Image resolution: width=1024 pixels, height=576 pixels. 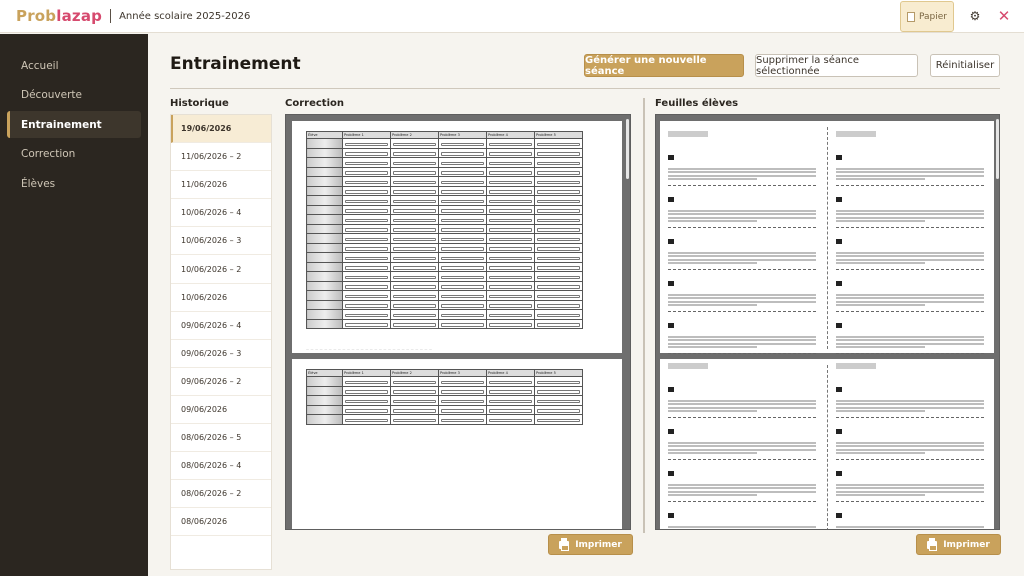 What do you see at coordinates (221, 382) in the screenshot?
I see `history-item: 09/06/2026 – 2` at bounding box center [221, 382].